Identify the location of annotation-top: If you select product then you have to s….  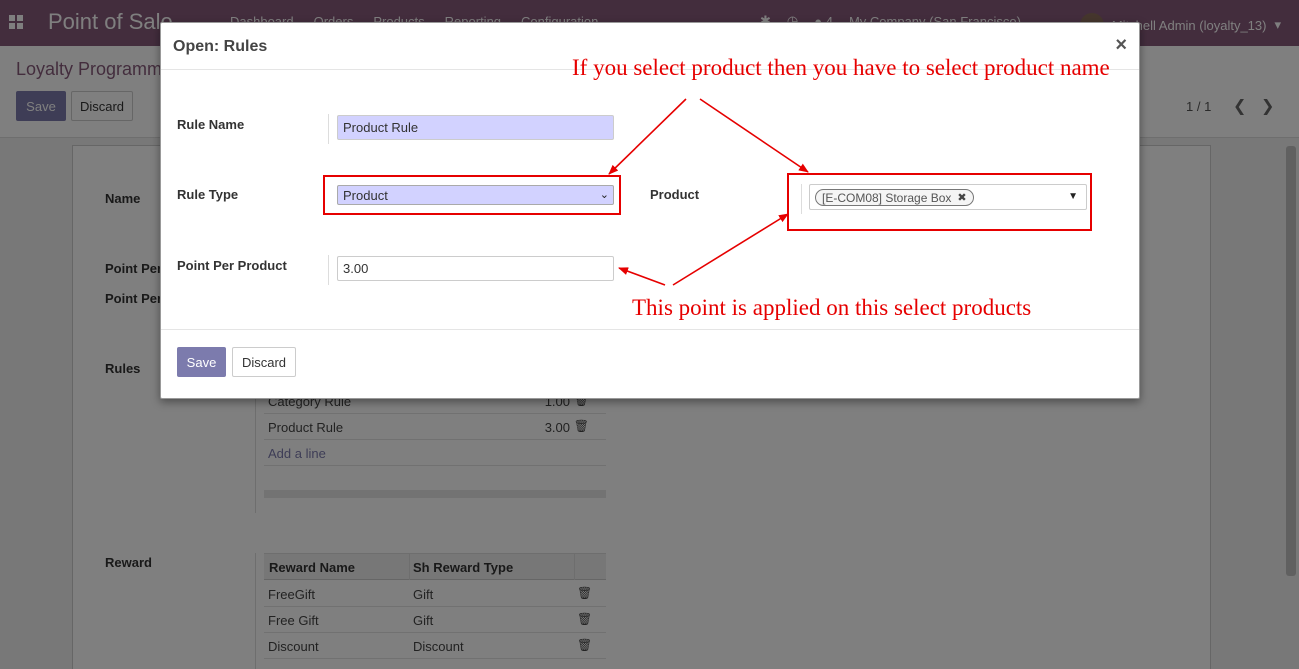
(841, 67).